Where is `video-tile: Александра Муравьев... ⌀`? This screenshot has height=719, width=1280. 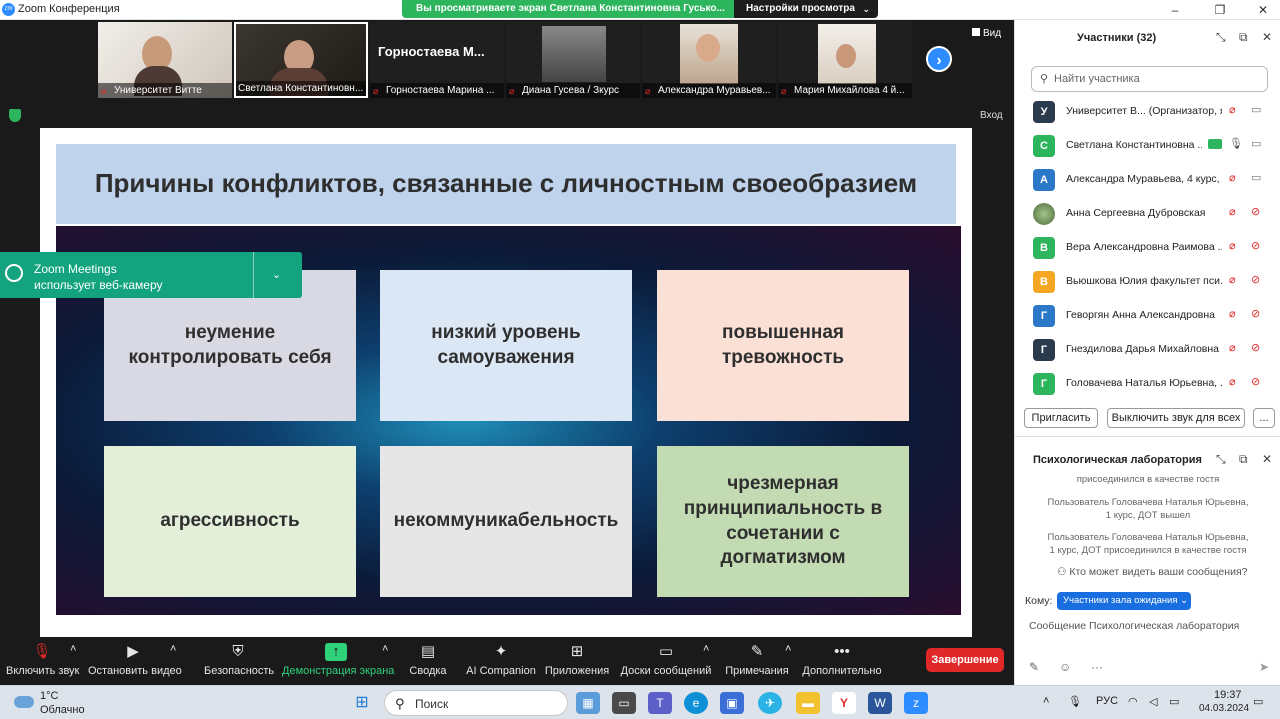 video-tile: Александра Муравьев... ⌀ is located at coordinates (709, 60).